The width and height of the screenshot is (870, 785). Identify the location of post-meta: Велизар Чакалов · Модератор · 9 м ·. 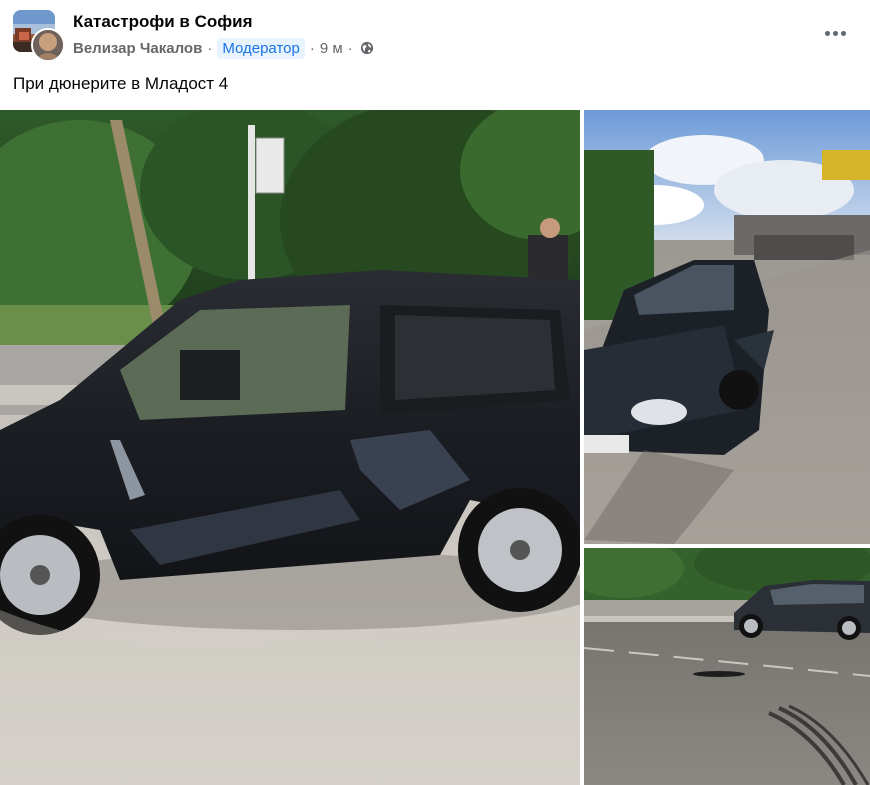
(223, 48).